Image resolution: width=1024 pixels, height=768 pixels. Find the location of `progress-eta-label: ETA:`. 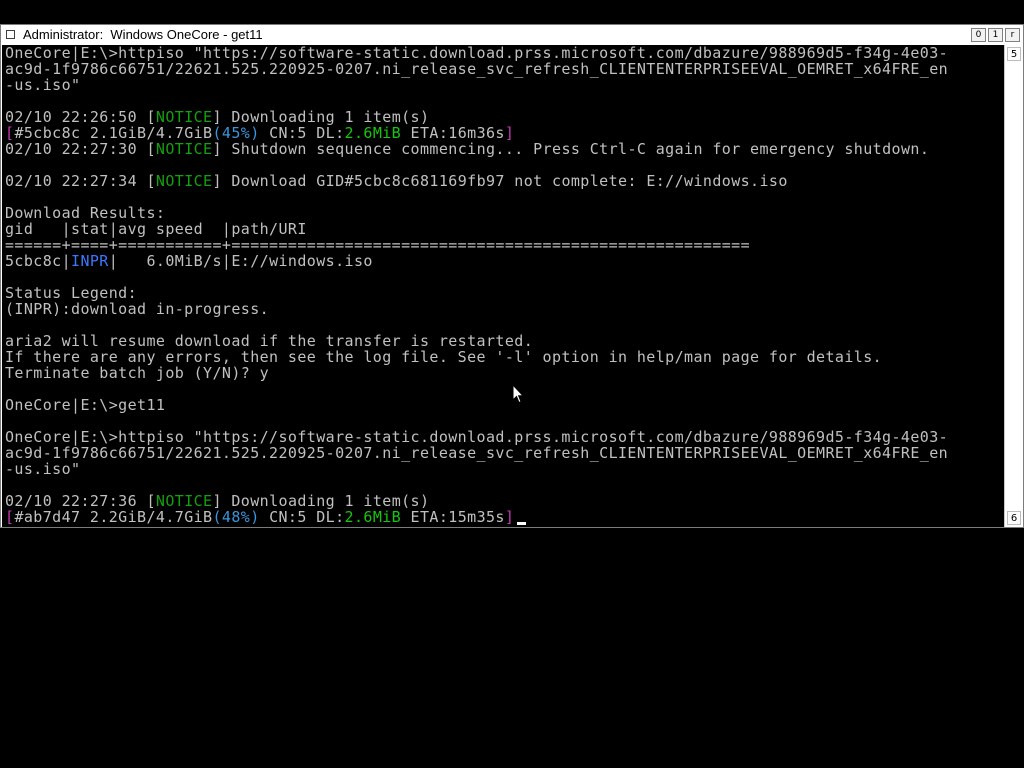

progress-eta-label: ETA: is located at coordinates (425, 517).